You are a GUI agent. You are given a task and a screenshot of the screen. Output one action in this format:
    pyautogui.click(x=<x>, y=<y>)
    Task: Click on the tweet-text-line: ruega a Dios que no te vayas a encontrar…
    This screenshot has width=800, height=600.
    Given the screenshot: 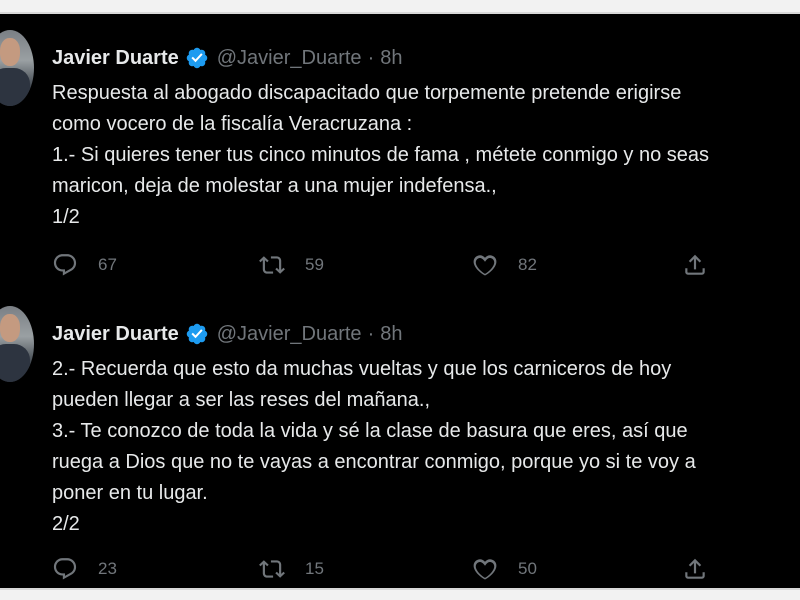 What is the action you would take?
    pyautogui.click(x=374, y=462)
    